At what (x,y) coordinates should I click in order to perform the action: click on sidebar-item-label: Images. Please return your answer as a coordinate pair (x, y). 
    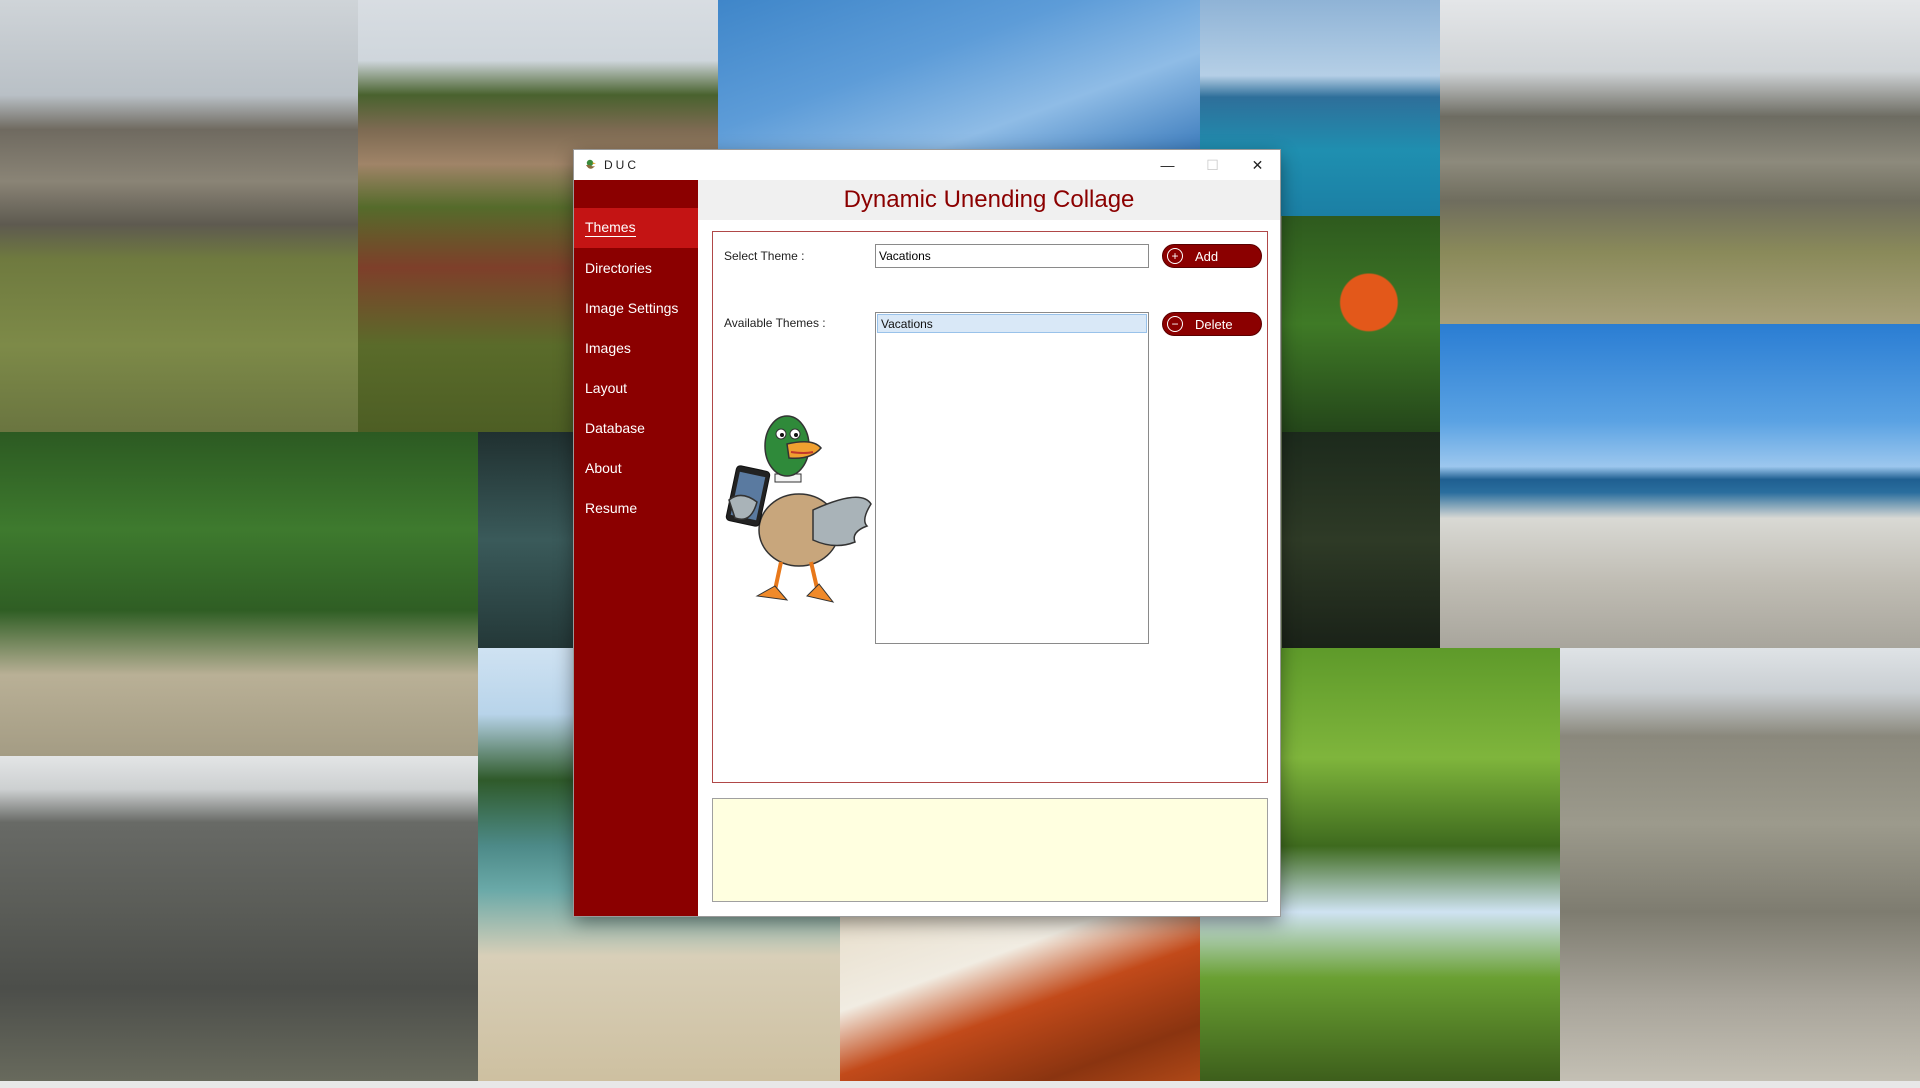
    Looking at the image, I should click on (608, 348).